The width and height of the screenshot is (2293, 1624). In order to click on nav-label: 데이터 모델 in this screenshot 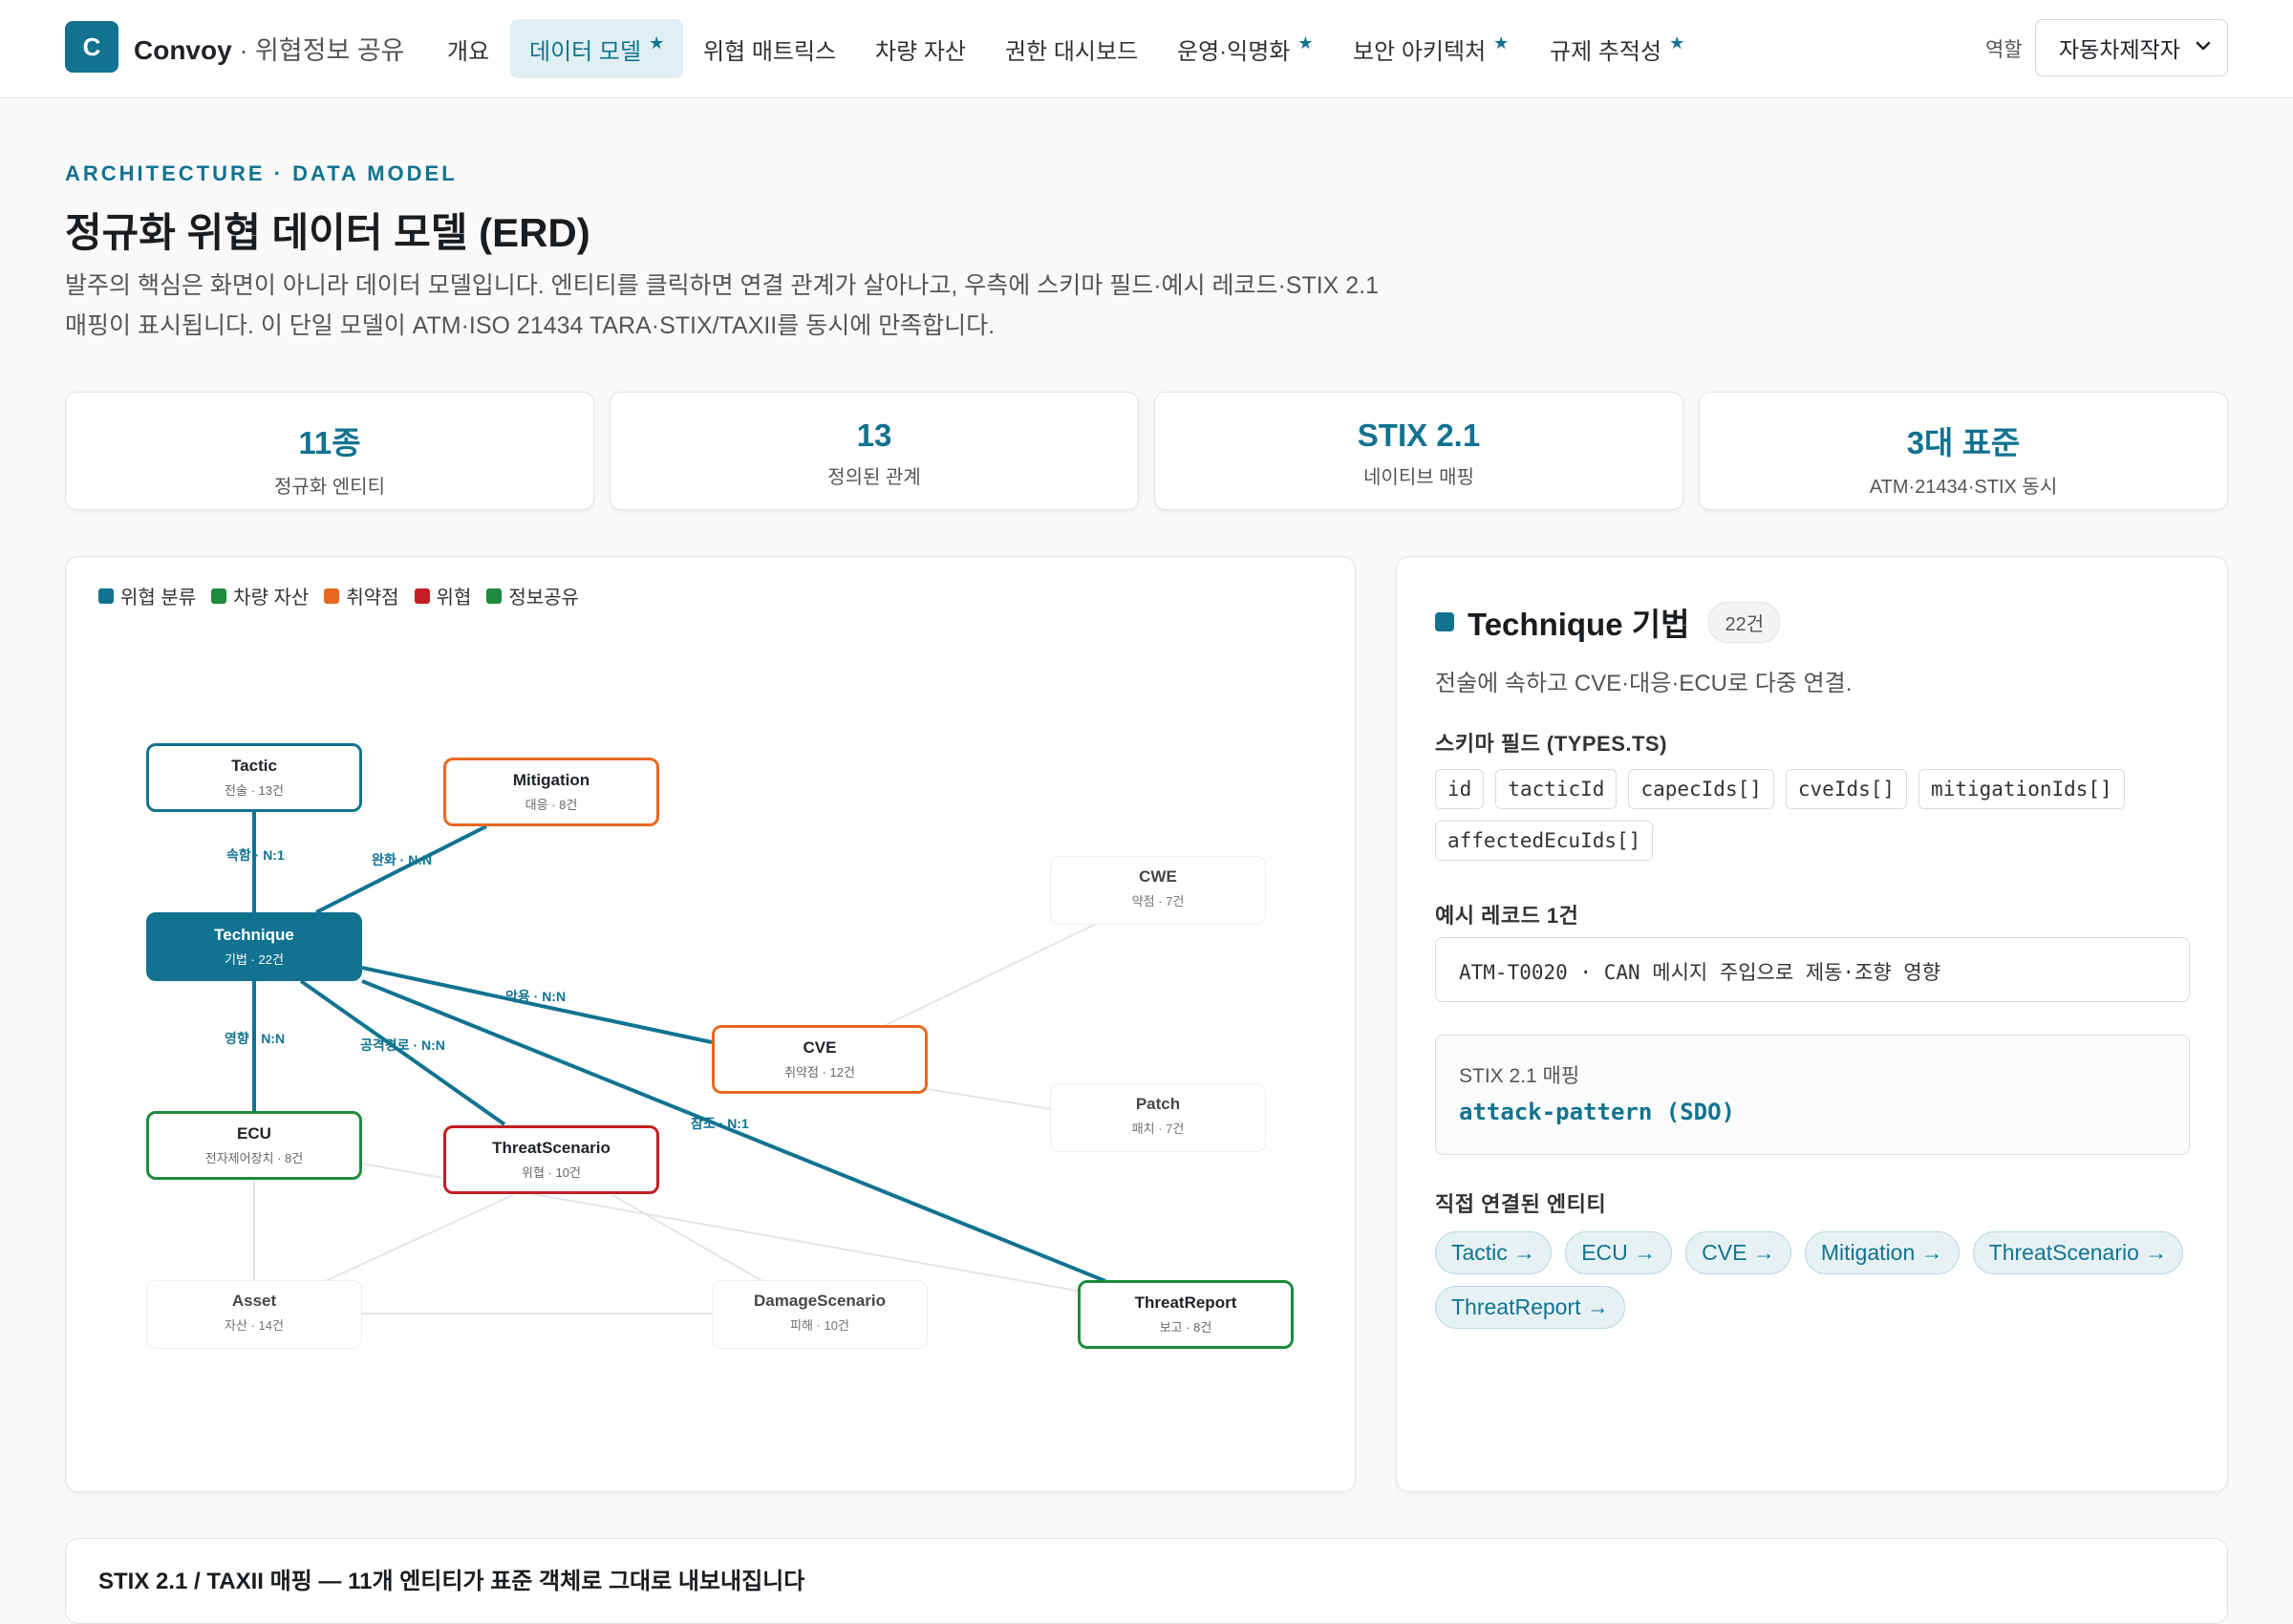, I will do `click(585, 52)`.